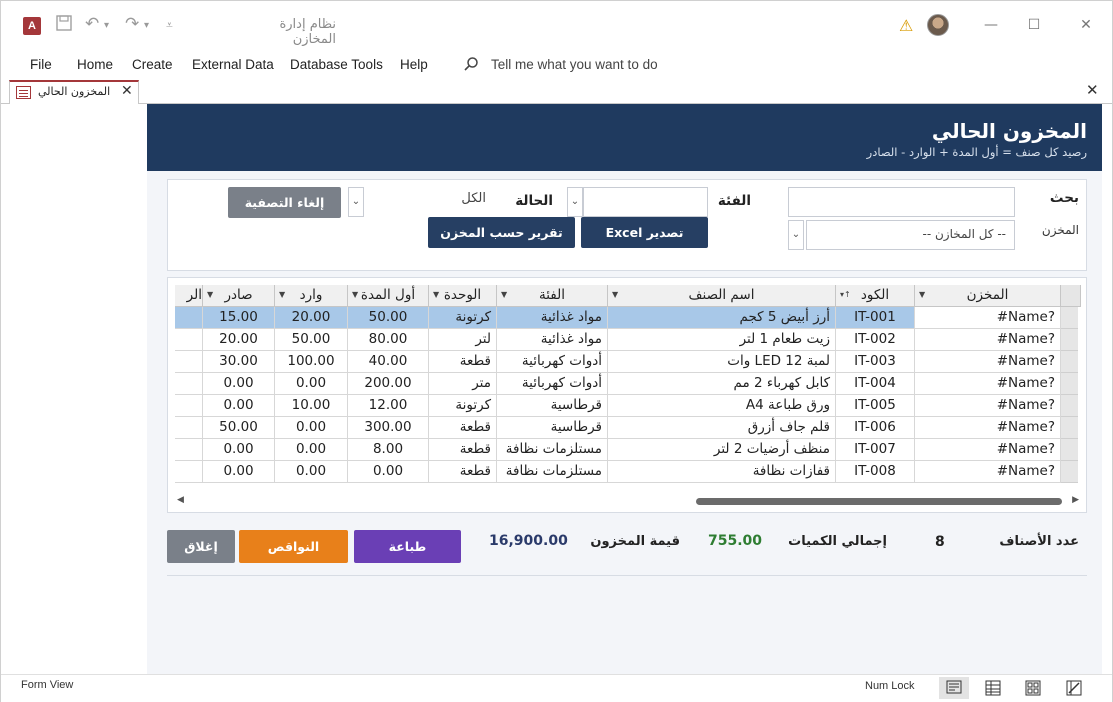 This screenshot has height=702, width=1113. I want to click on minimize-button: —, so click(991, 25).